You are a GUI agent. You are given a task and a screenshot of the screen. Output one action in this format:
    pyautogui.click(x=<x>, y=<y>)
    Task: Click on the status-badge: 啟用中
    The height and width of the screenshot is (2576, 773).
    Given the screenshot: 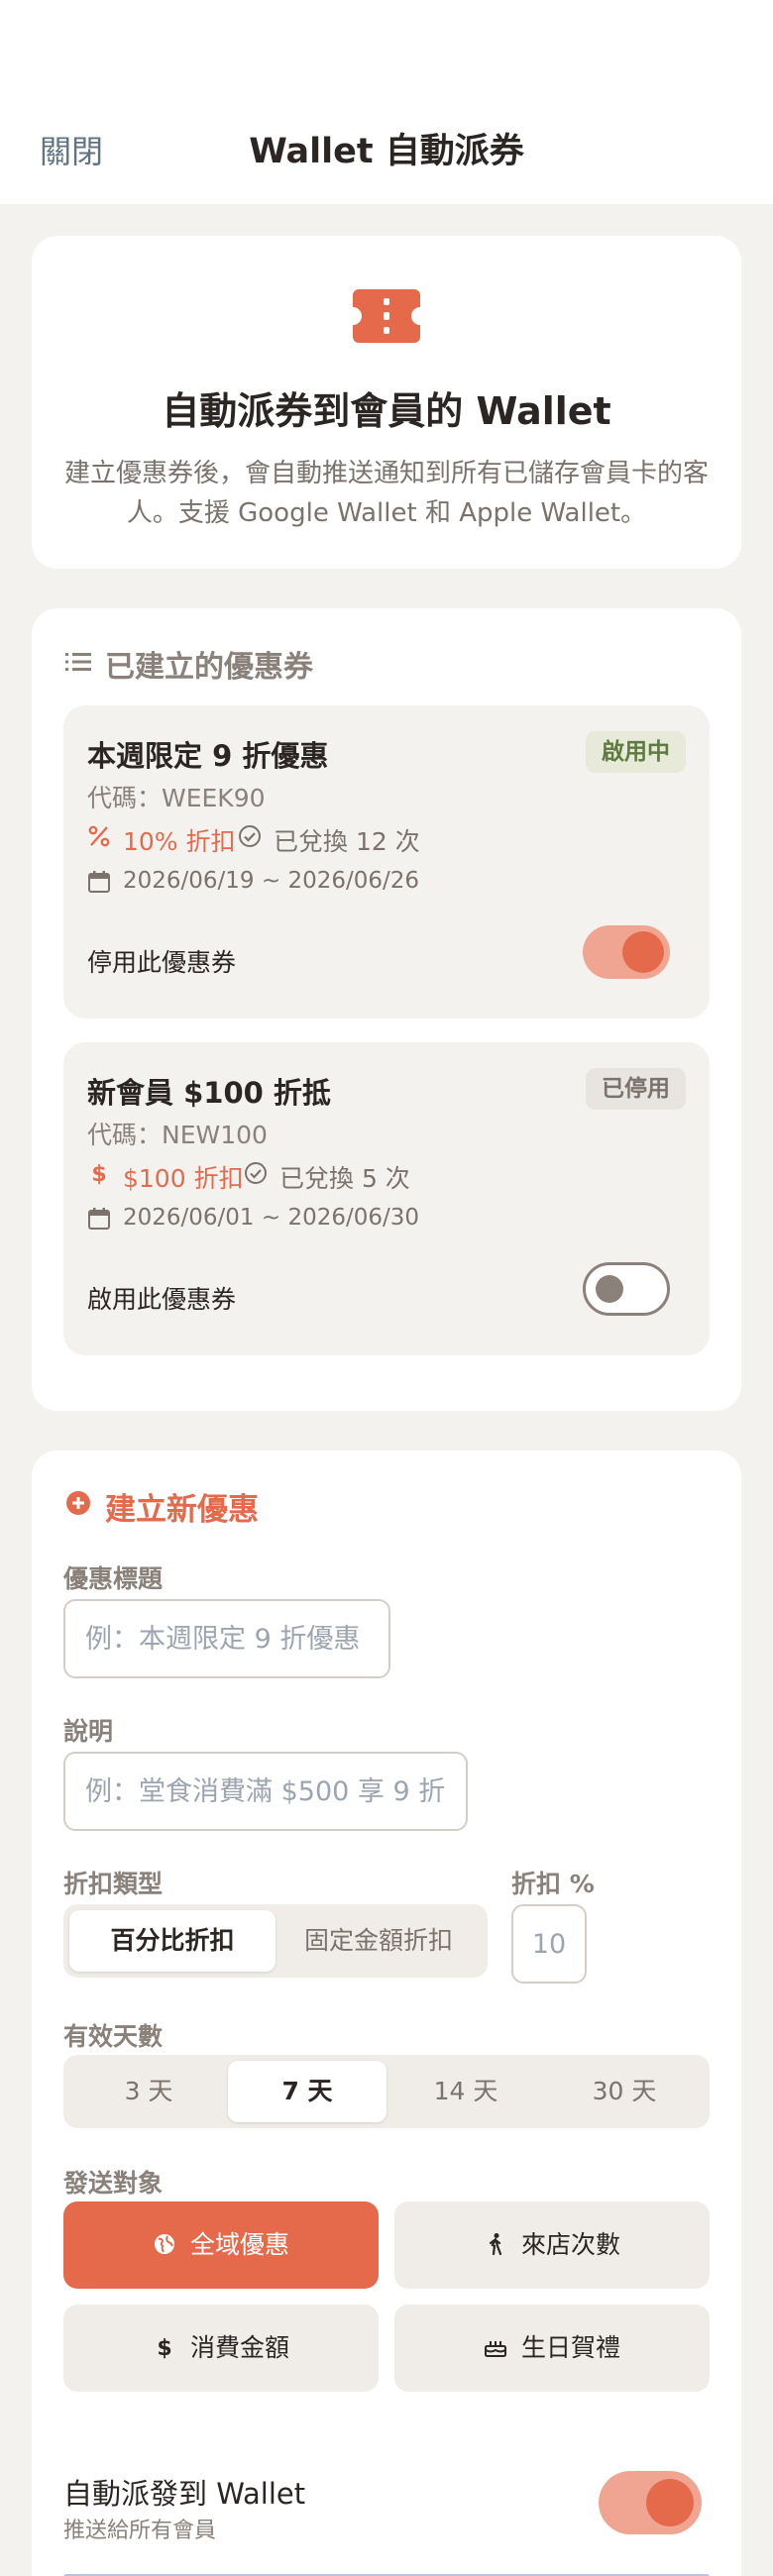 What is the action you would take?
    pyautogui.click(x=636, y=752)
    